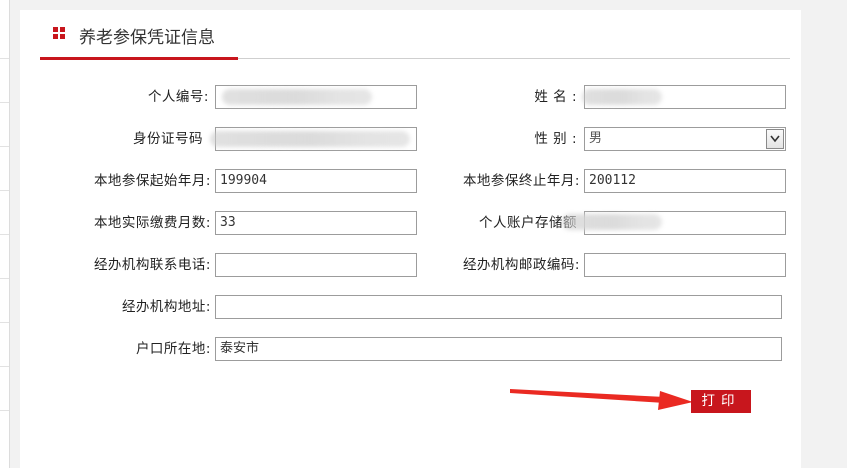 This screenshot has width=847, height=468. Describe the element at coordinates (685, 265) in the screenshot. I see `agency-postcode-field` at that location.